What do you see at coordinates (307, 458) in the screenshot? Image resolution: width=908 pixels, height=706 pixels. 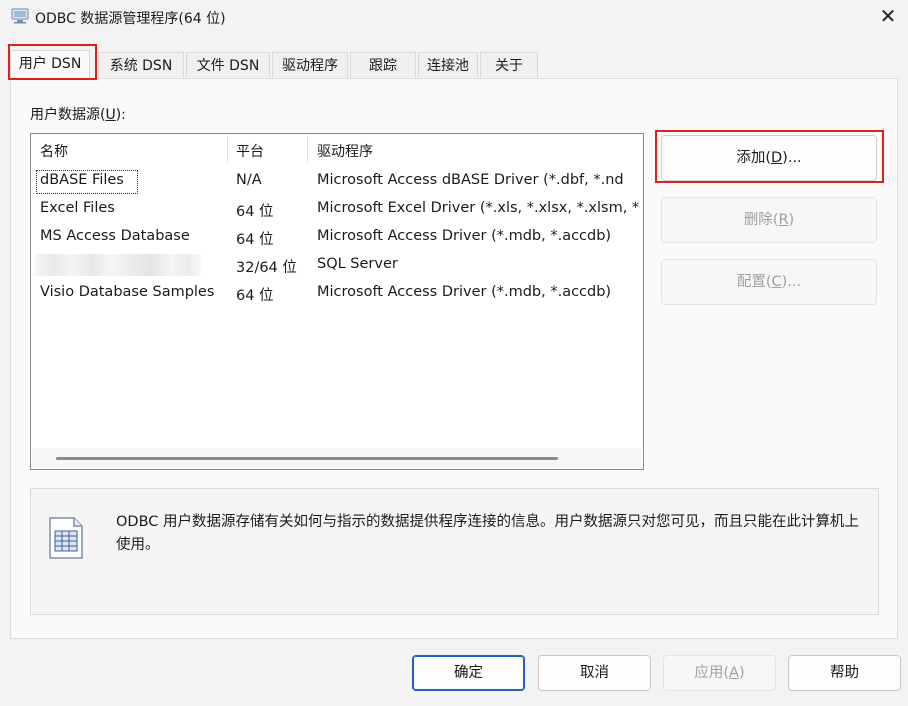 I see `scrollbar-thumb` at bounding box center [307, 458].